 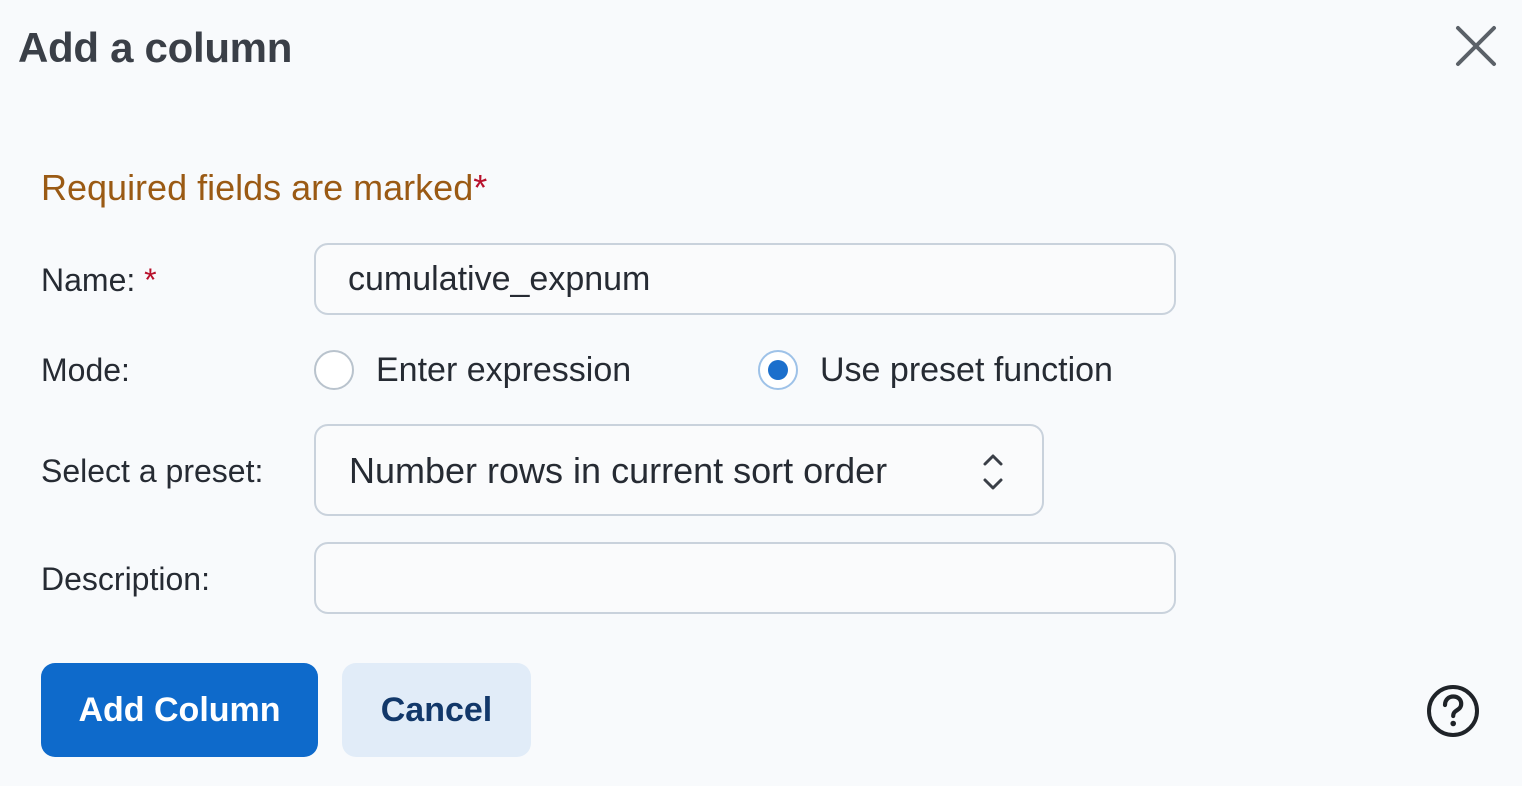 I want to click on cancel-button: Cancel, so click(x=436, y=710).